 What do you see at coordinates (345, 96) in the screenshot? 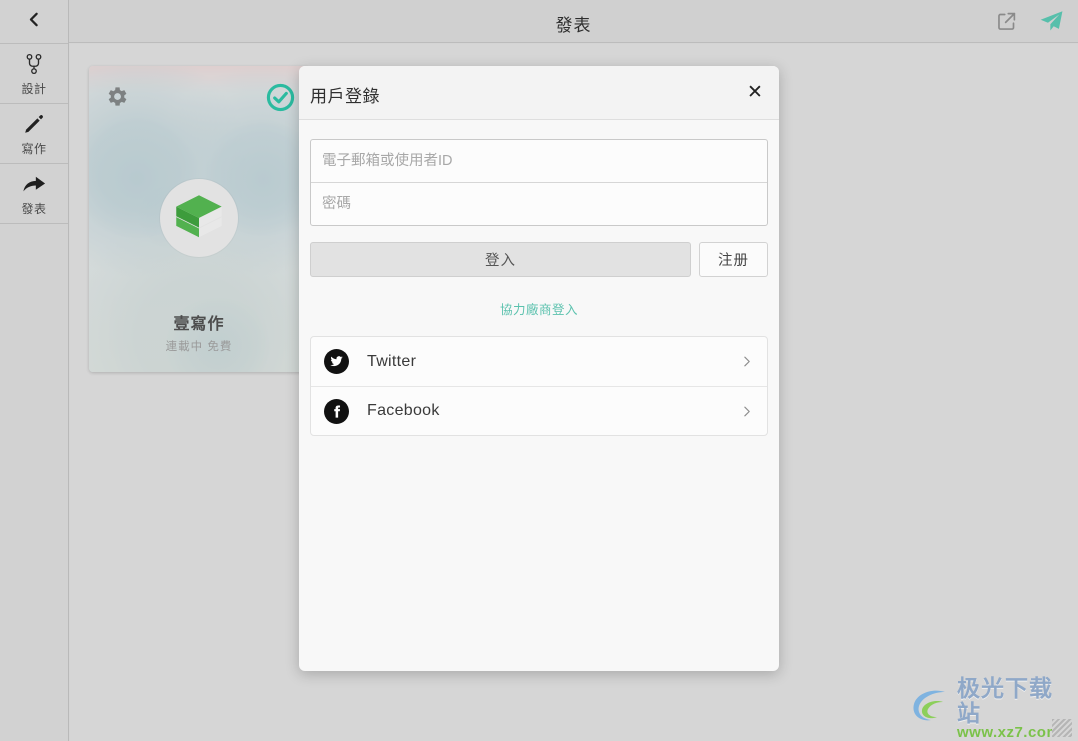
I see `dialog-title: 用戶登錄` at bounding box center [345, 96].